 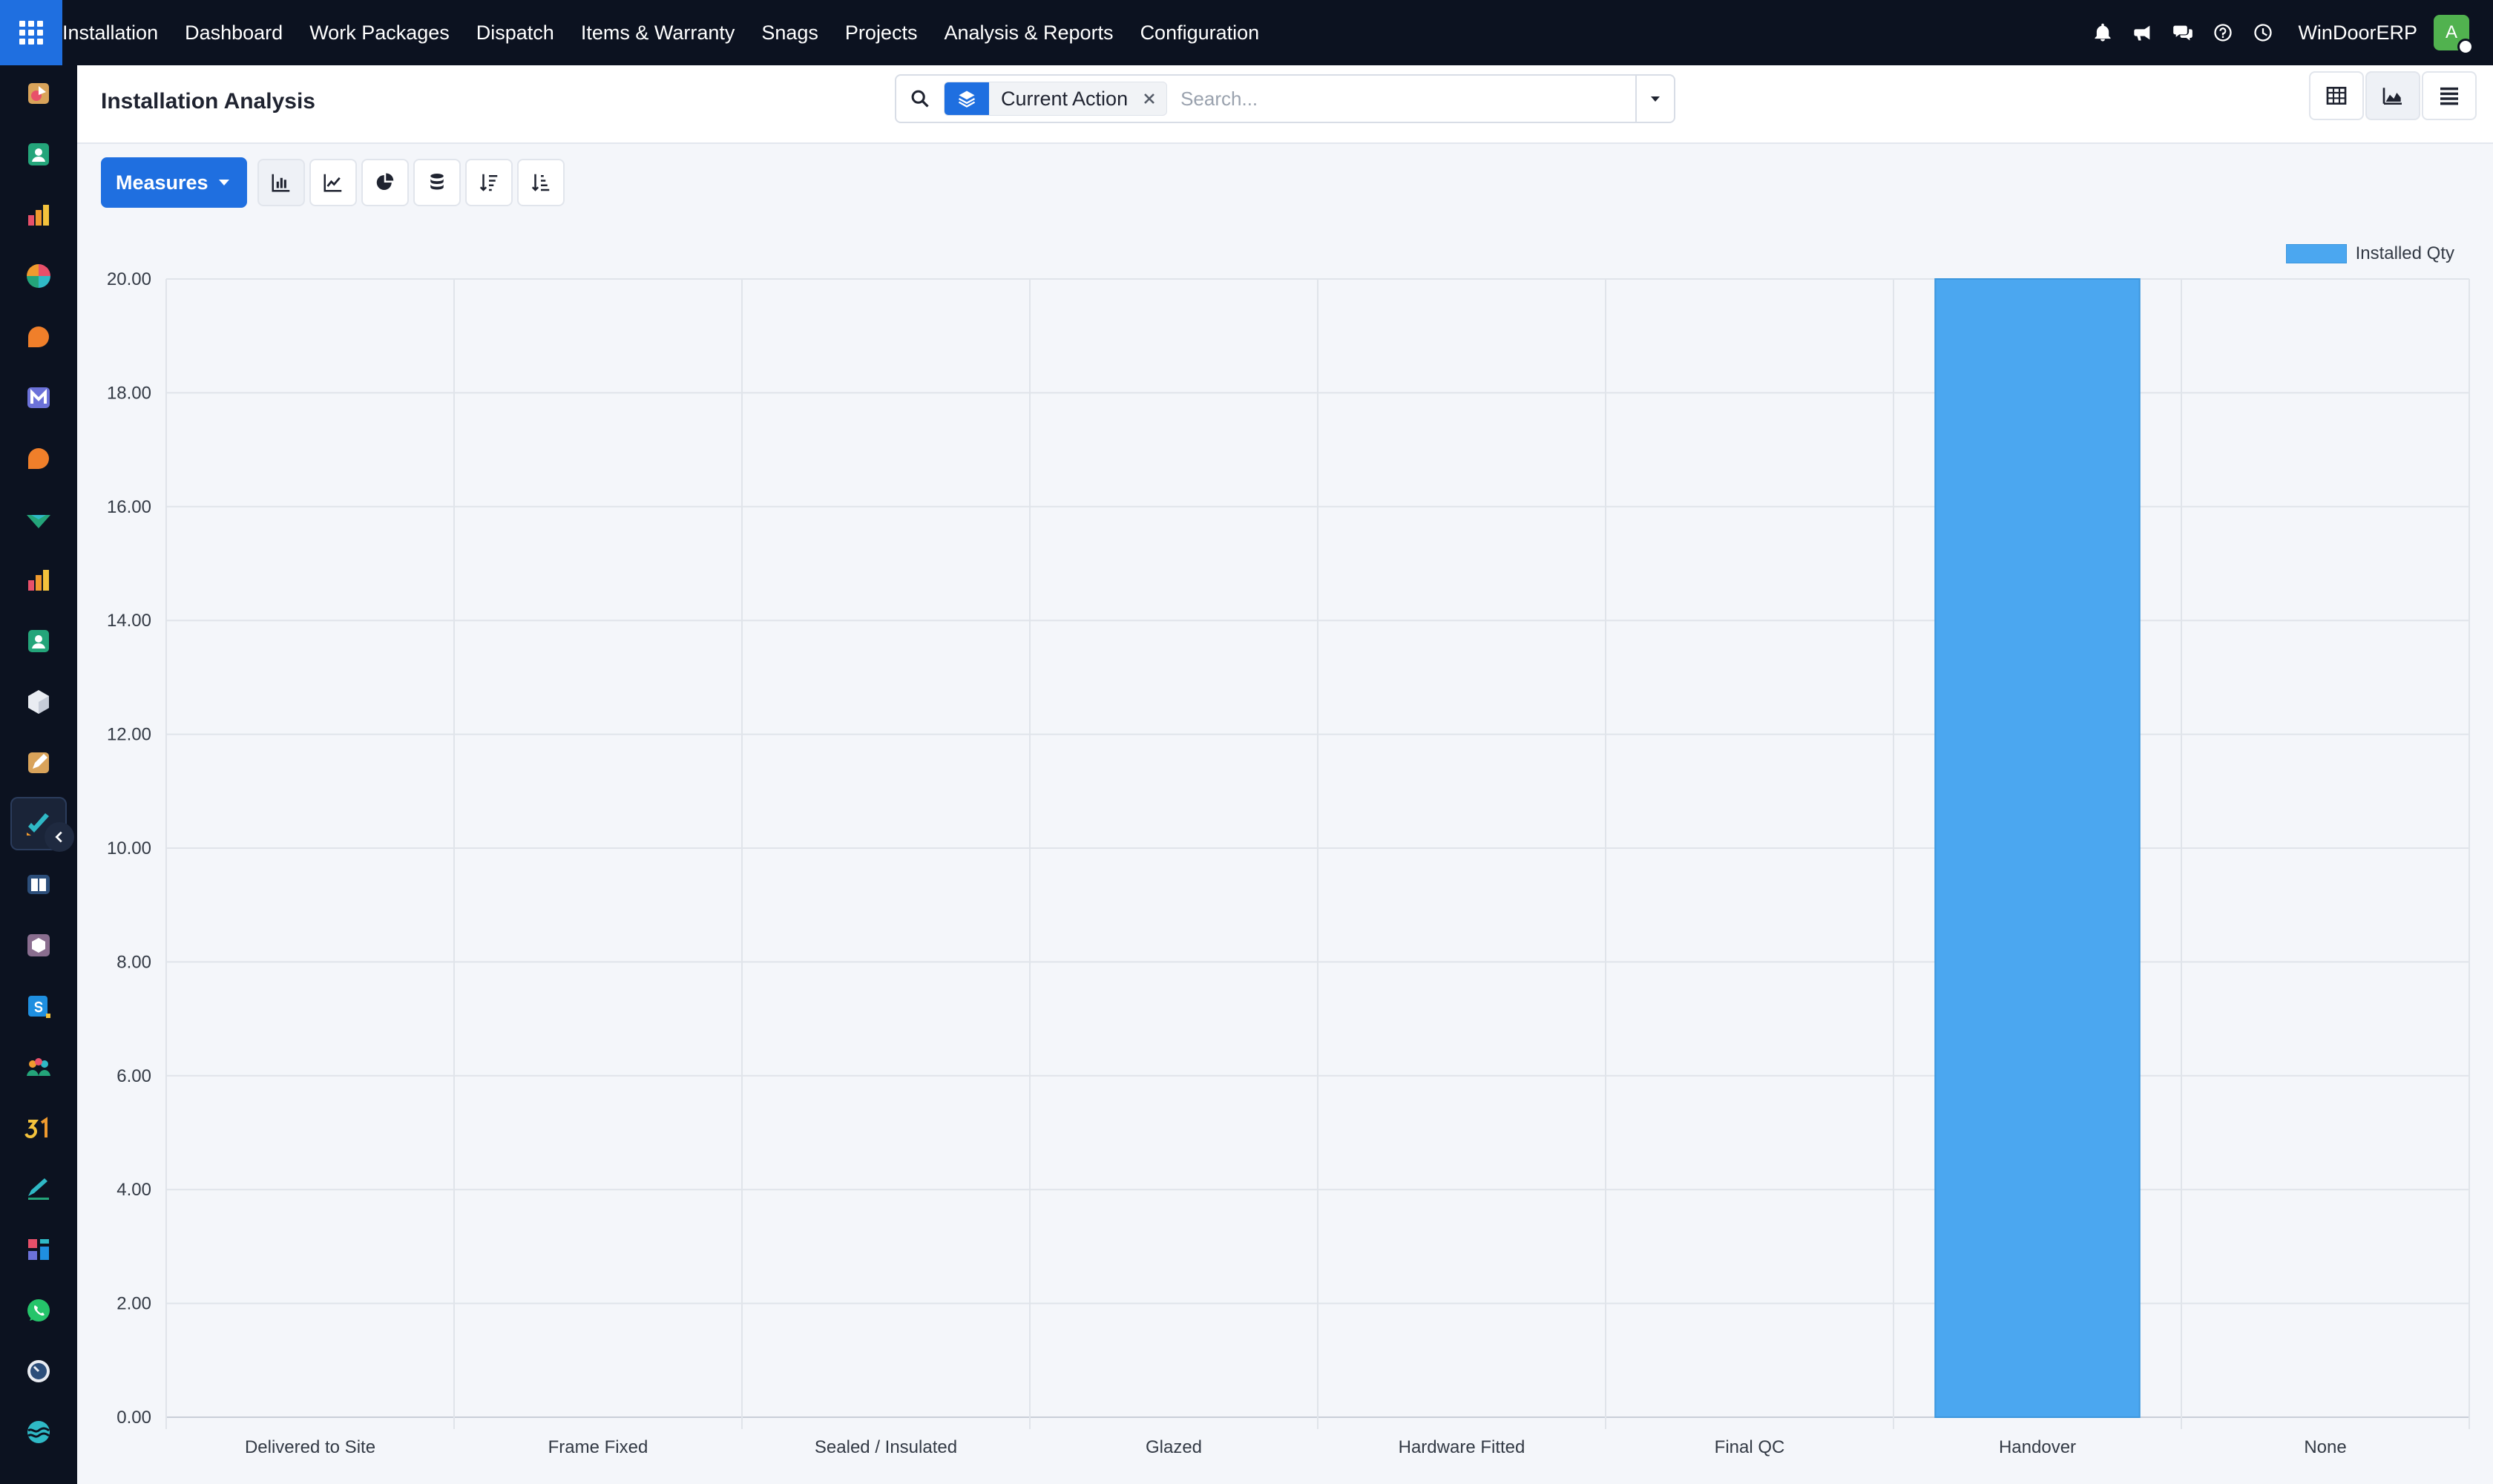 I want to click on app-icon-discuss, so click(x=38, y=336).